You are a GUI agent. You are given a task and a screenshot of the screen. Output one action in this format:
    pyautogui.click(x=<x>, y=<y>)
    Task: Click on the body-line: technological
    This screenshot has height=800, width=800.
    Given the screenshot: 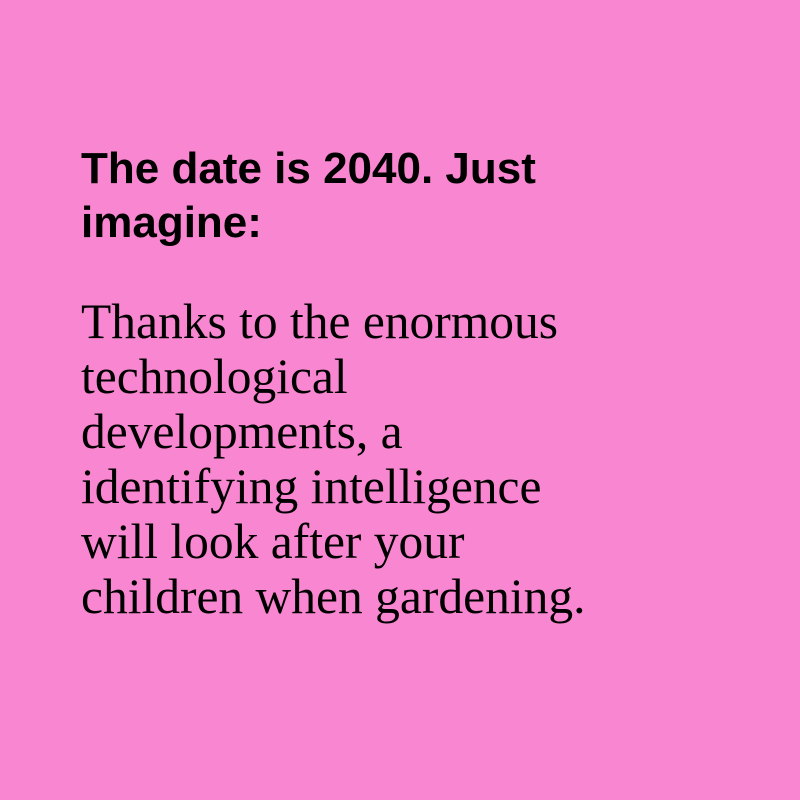 What is the action you would take?
    pyautogui.click(x=214, y=376)
    